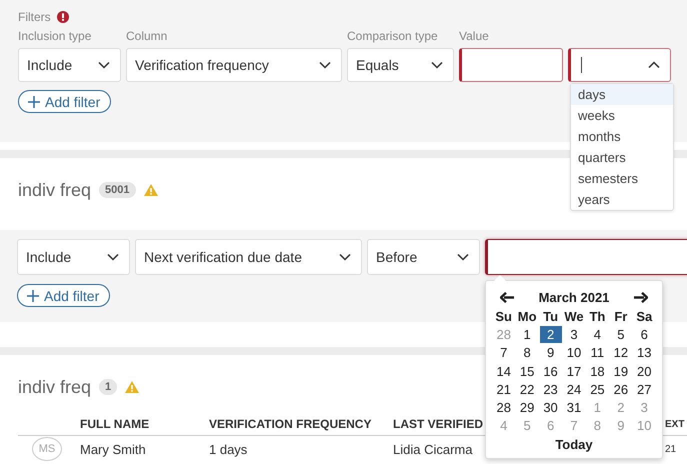  What do you see at coordinates (147, 36) in the screenshot?
I see `field-label: Column` at bounding box center [147, 36].